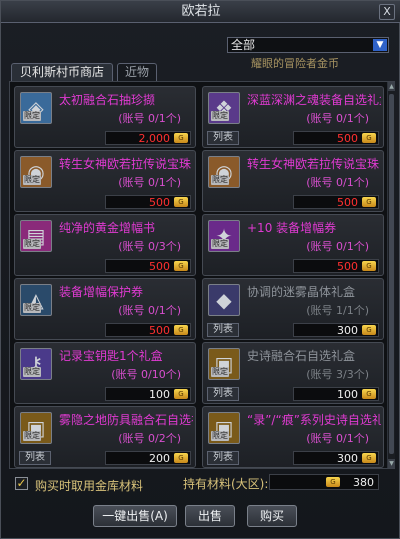 The width and height of the screenshot is (400, 539). I want to click on price-field: 2,000 G, so click(148, 138).